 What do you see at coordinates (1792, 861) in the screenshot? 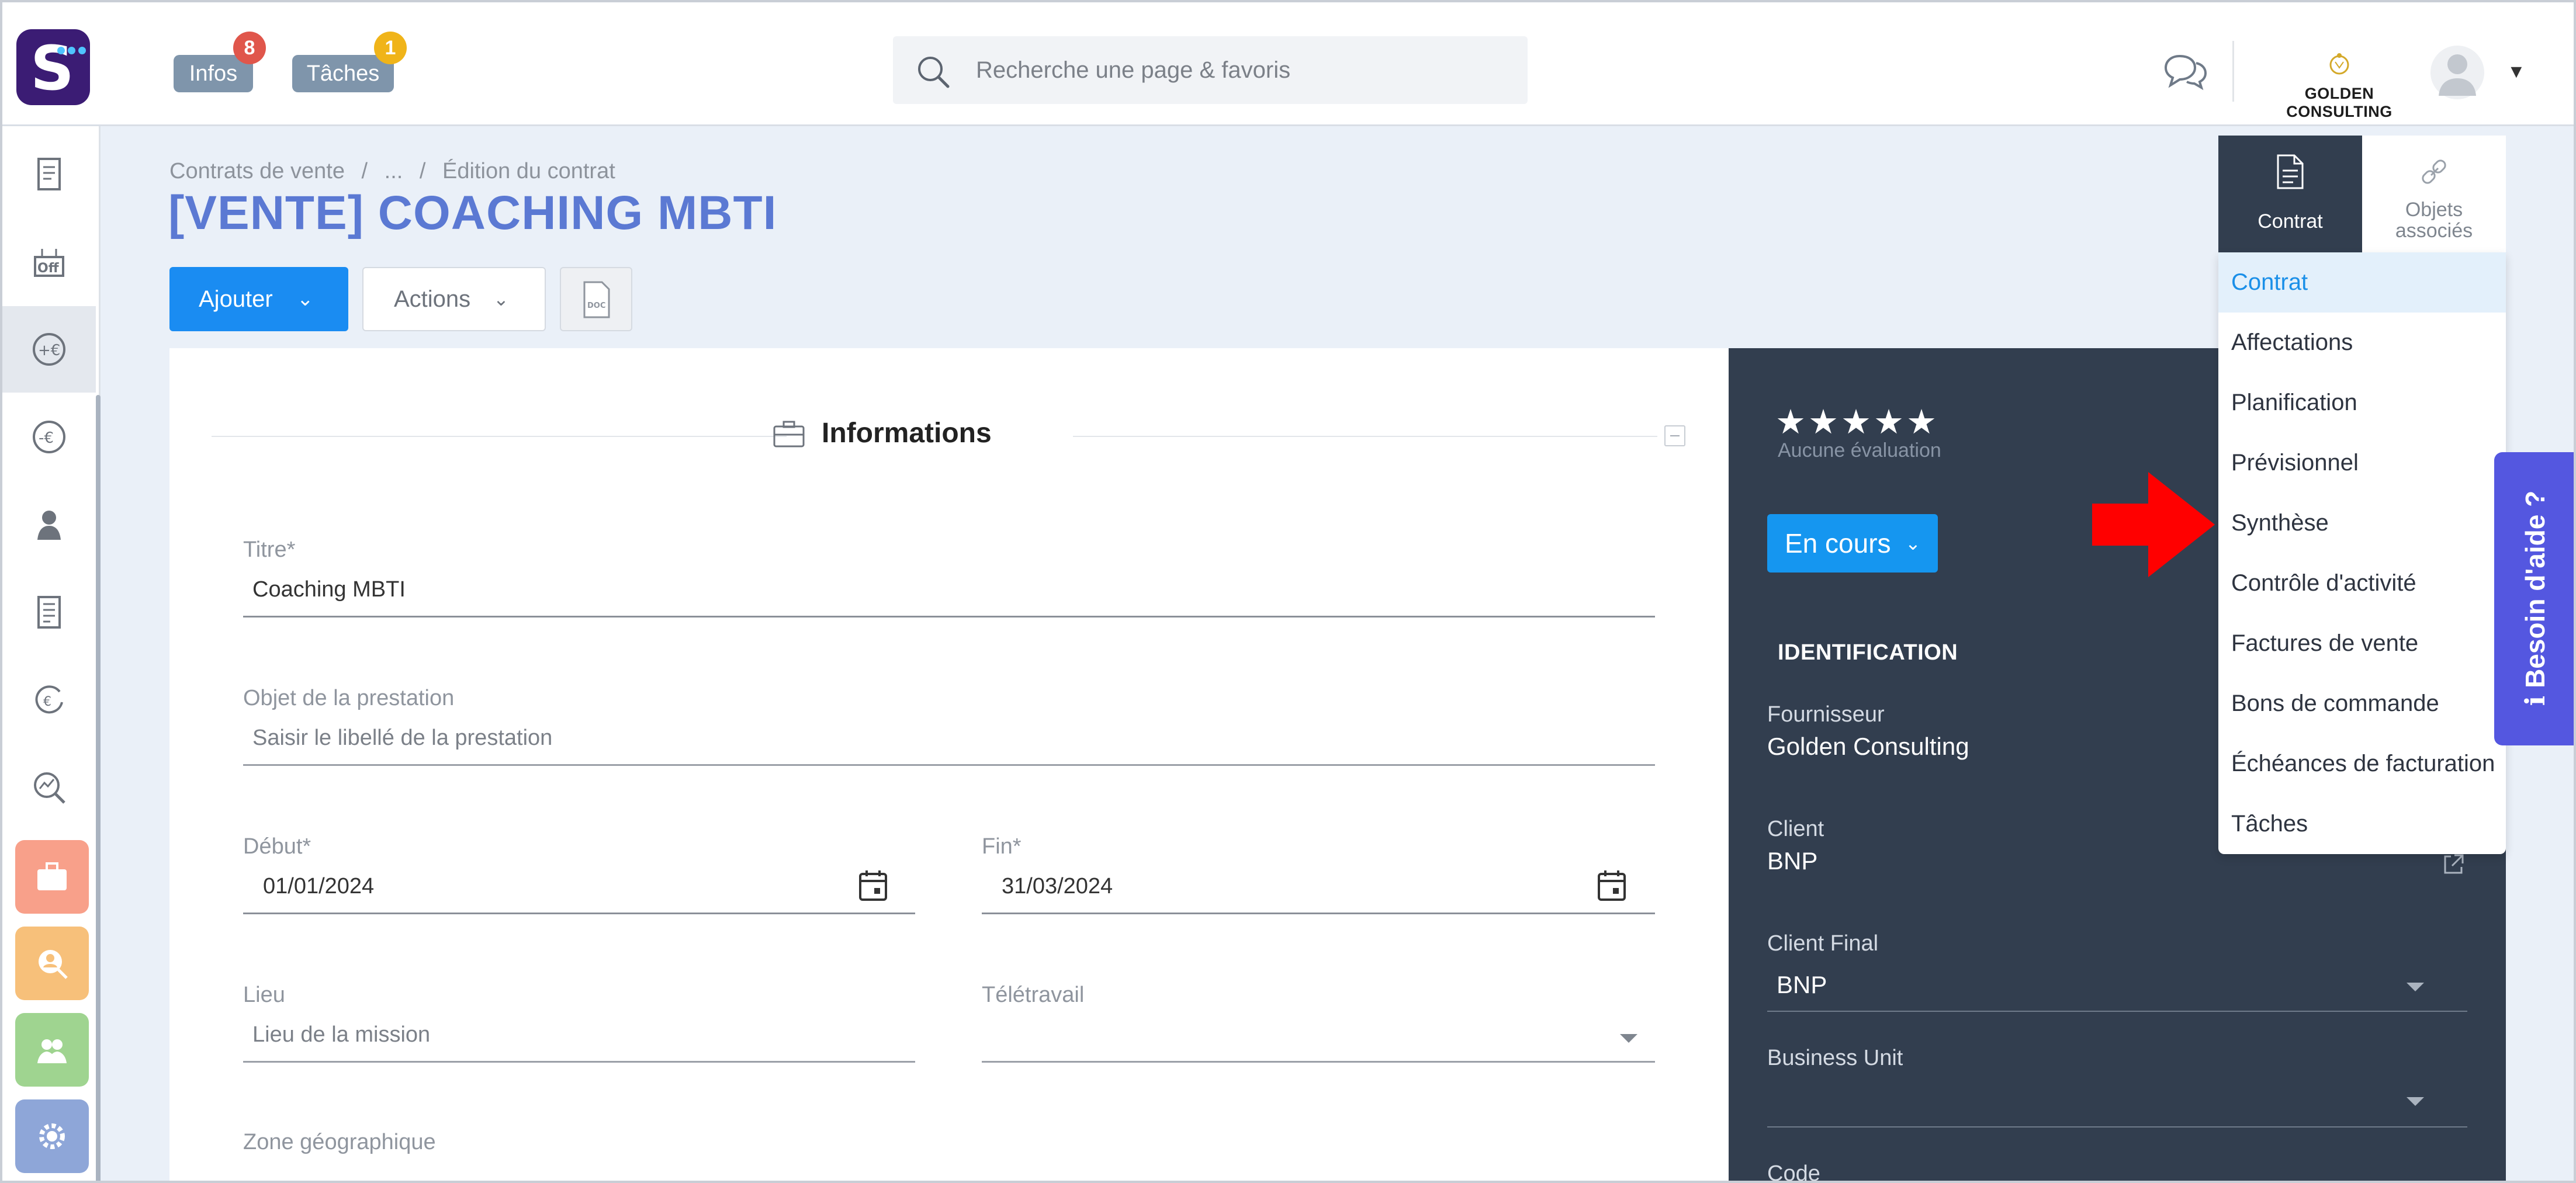
I see `client-value: BNP` at bounding box center [1792, 861].